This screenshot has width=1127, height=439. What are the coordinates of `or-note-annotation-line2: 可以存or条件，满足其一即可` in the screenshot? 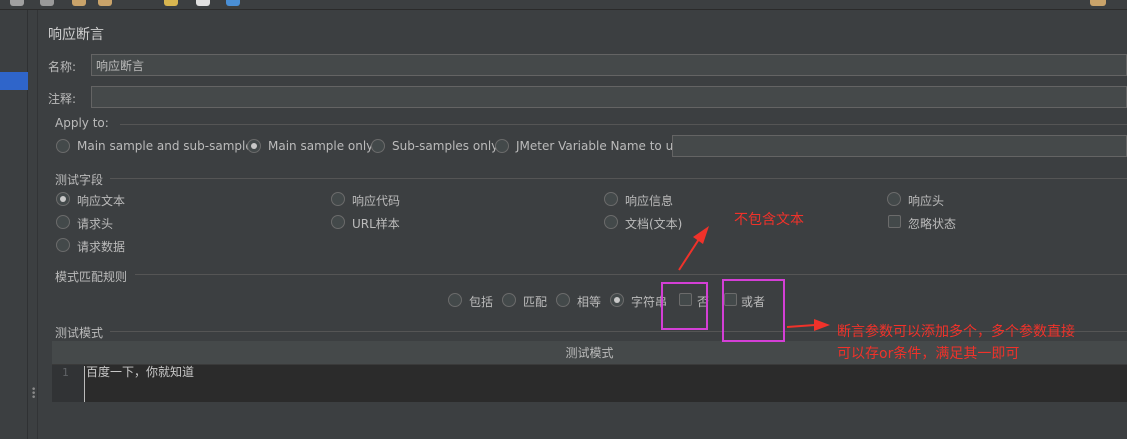 It's located at (928, 354).